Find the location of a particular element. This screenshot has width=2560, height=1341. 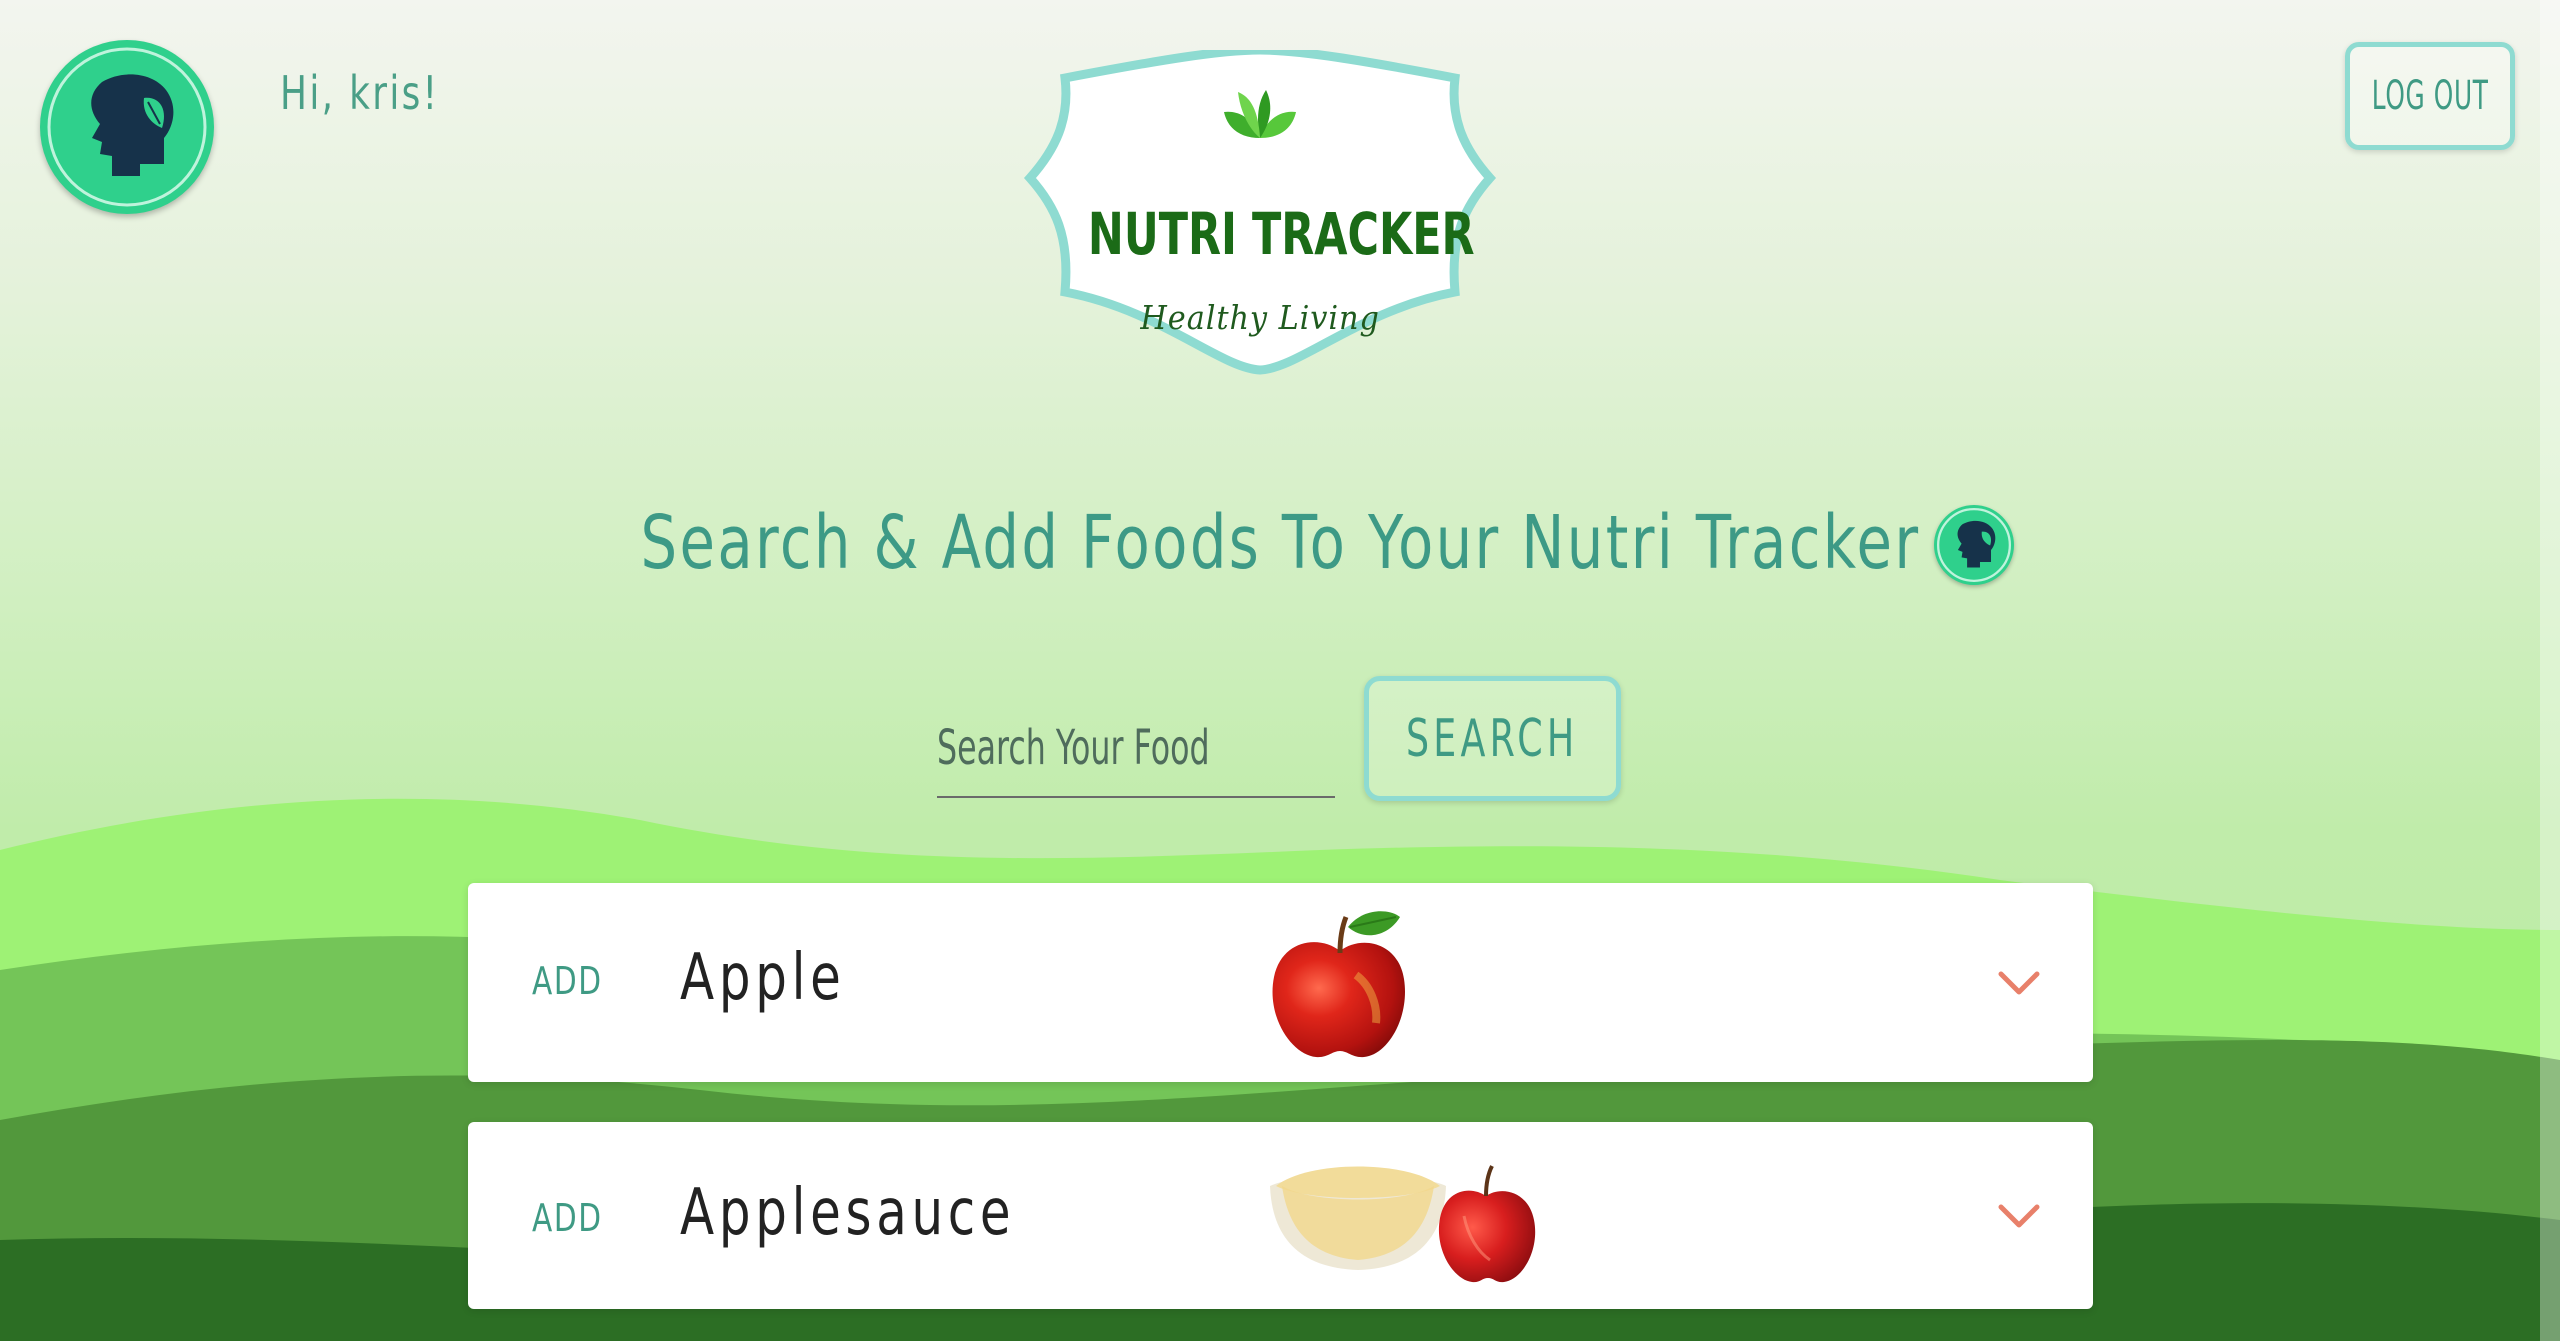

page-title: Search & Add Foods To Your Nutri Tracker is located at coordinates (1280, 543).